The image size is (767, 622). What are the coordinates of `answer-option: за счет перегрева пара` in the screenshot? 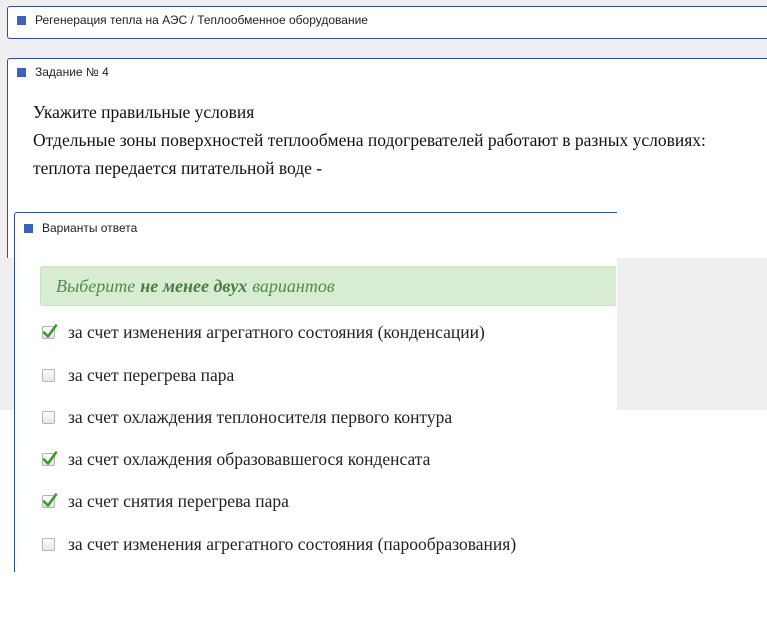 It's located at (138, 375).